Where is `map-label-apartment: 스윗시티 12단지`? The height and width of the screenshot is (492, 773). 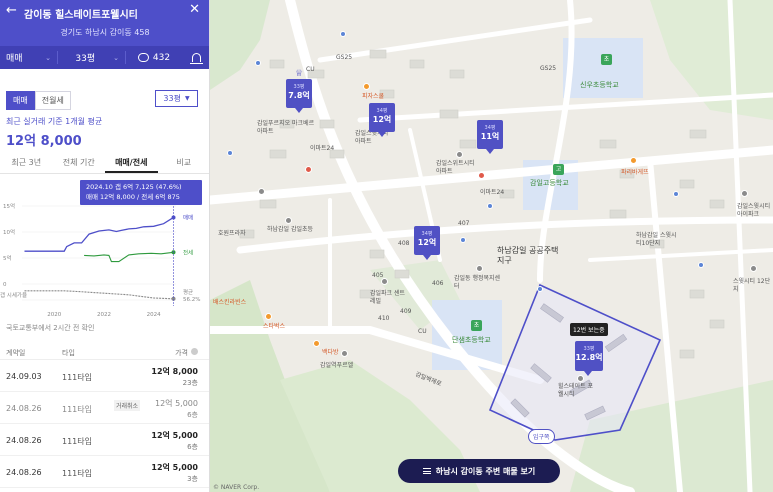
map-label-apartment: 스윗시티 12단지 is located at coordinates (753, 286).